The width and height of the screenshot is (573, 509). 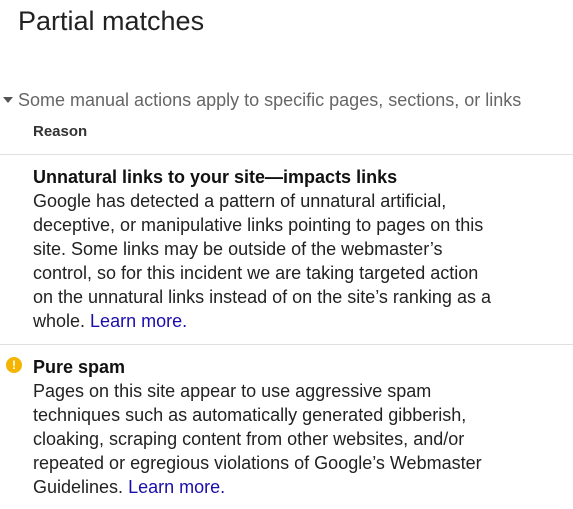 I want to click on reason-column-header: Reason, so click(x=60, y=131).